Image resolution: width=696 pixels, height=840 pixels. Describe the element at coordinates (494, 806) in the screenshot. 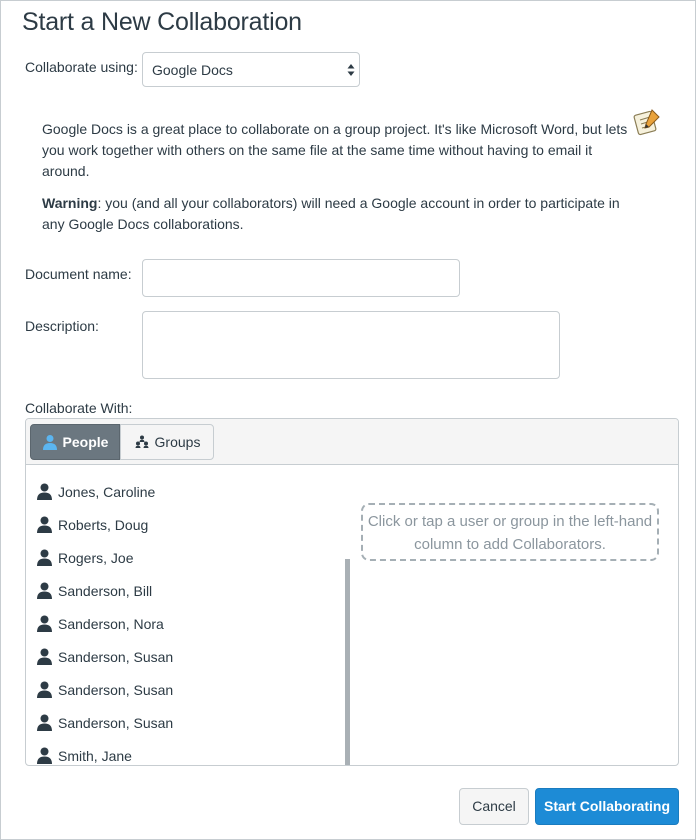

I see `cancel-button: Cancel` at that location.